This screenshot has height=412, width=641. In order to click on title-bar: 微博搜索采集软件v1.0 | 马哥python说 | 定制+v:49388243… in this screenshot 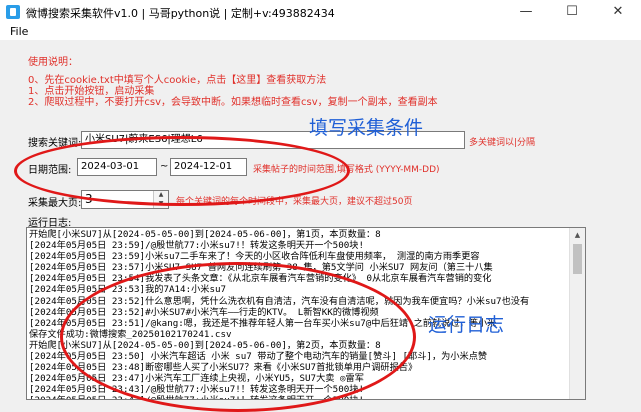, I will do `click(320, 12)`.